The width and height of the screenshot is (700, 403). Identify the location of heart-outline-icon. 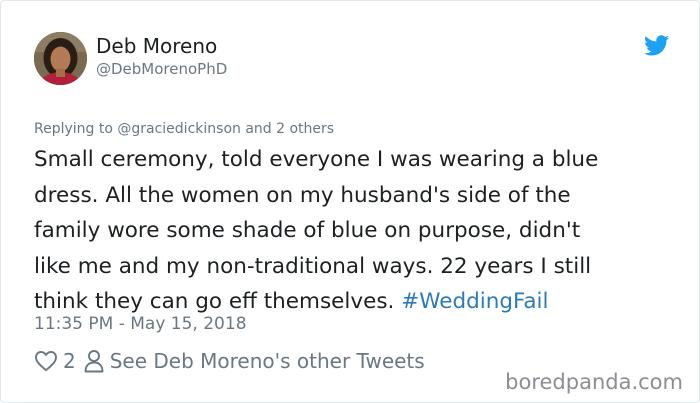
(46, 361).